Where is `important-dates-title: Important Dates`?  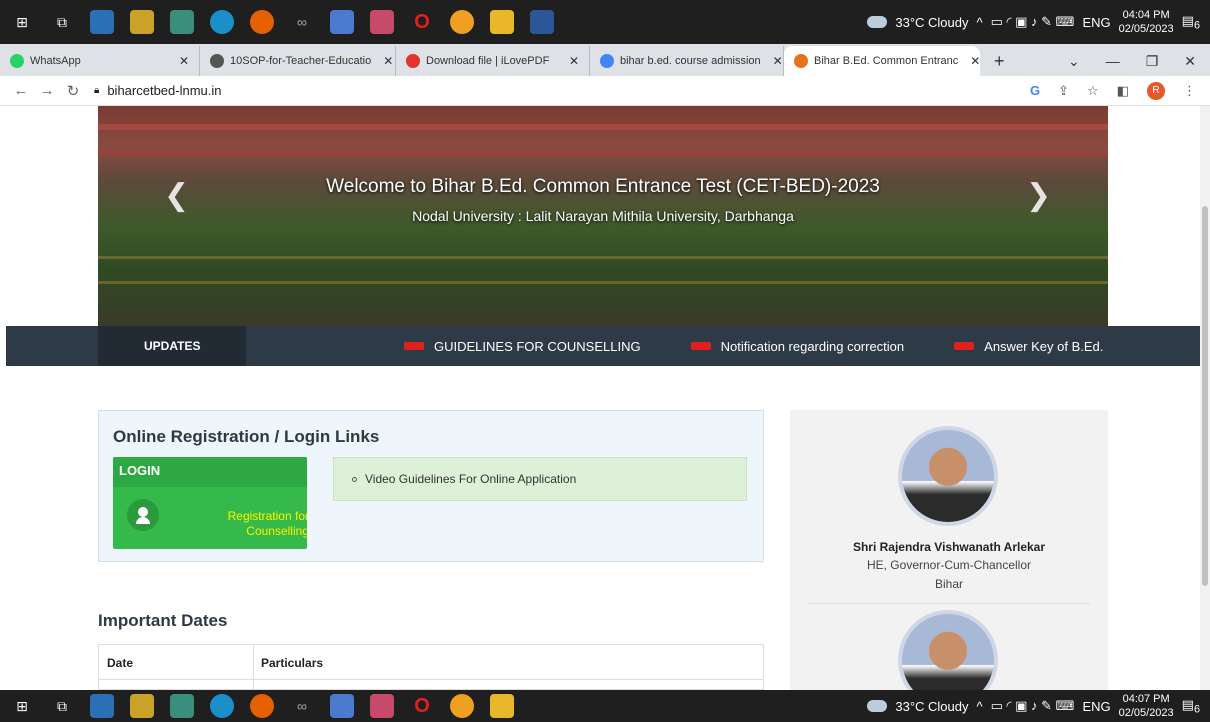
important-dates-title: Important Dates is located at coordinates (163, 620).